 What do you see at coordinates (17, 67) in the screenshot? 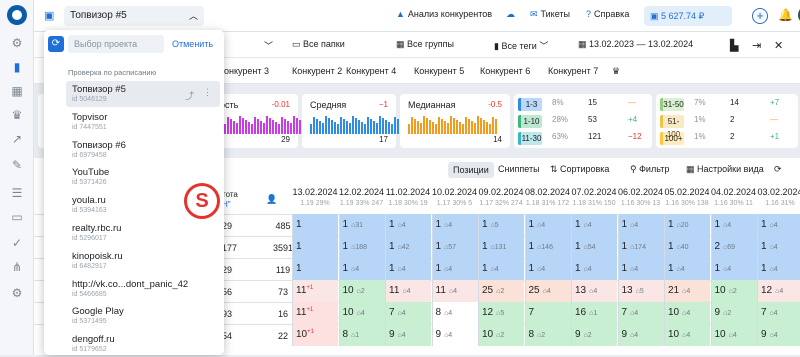
I see `positions-icon: ▮` at bounding box center [17, 67].